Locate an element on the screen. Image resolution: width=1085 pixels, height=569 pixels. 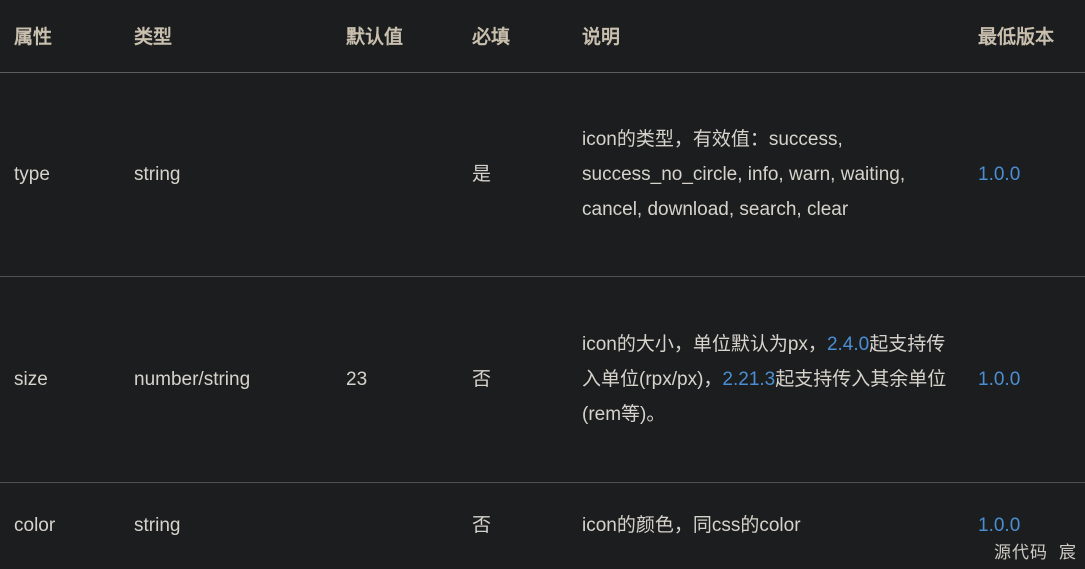
version-inline-link: 2.4.0 is located at coordinates (848, 344).